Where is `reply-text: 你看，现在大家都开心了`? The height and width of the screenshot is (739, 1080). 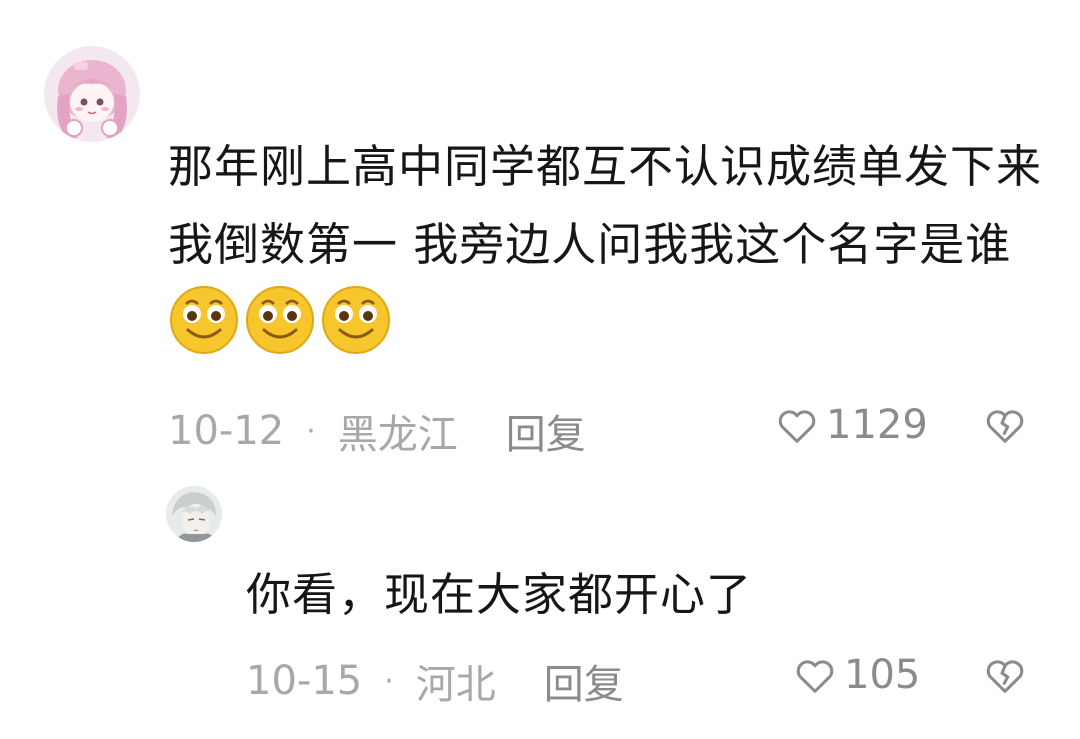
reply-text: 你看，现在大家都开心了 is located at coordinates (499, 594).